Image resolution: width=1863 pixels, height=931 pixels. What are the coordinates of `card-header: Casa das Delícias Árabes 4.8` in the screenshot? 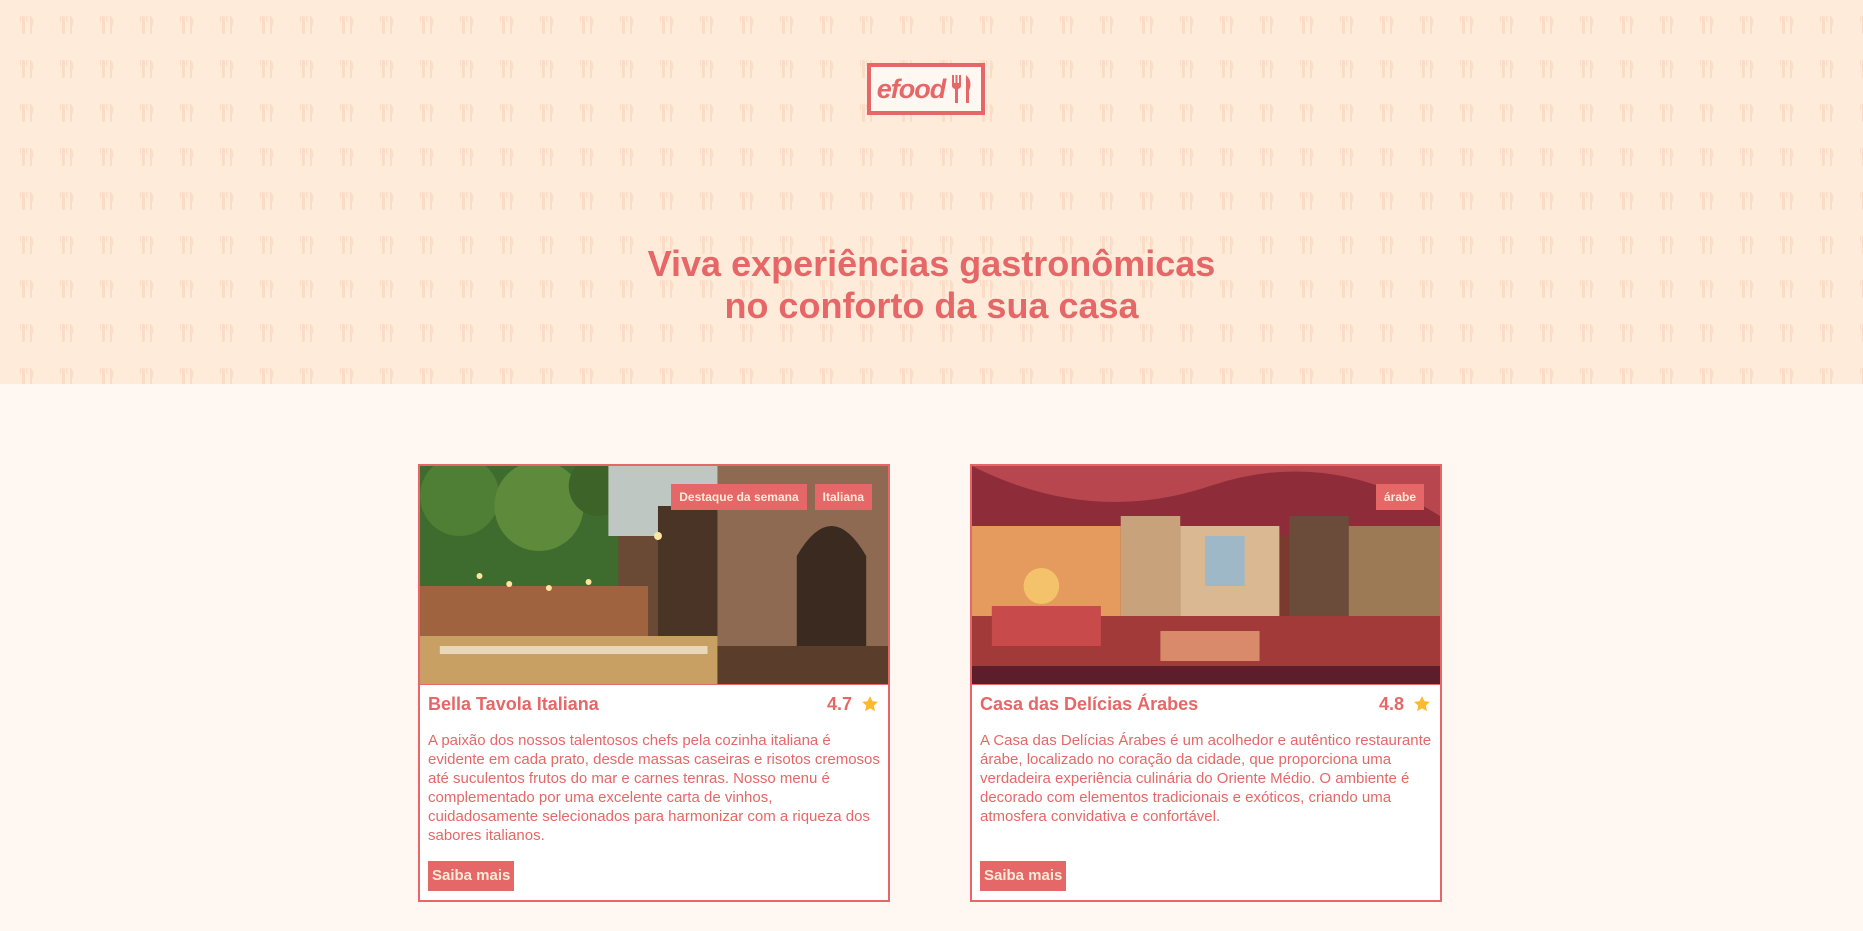 It's located at (1206, 704).